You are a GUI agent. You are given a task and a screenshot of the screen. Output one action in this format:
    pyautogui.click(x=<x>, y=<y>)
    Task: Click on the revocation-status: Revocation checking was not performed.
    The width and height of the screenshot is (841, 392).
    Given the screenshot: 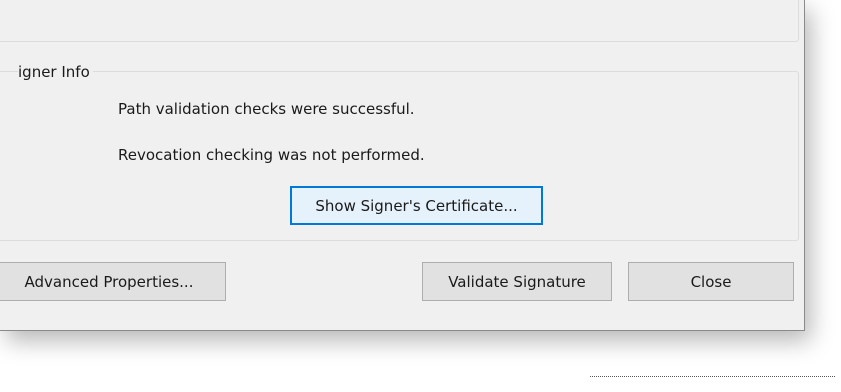 What is the action you would take?
    pyautogui.click(x=271, y=155)
    